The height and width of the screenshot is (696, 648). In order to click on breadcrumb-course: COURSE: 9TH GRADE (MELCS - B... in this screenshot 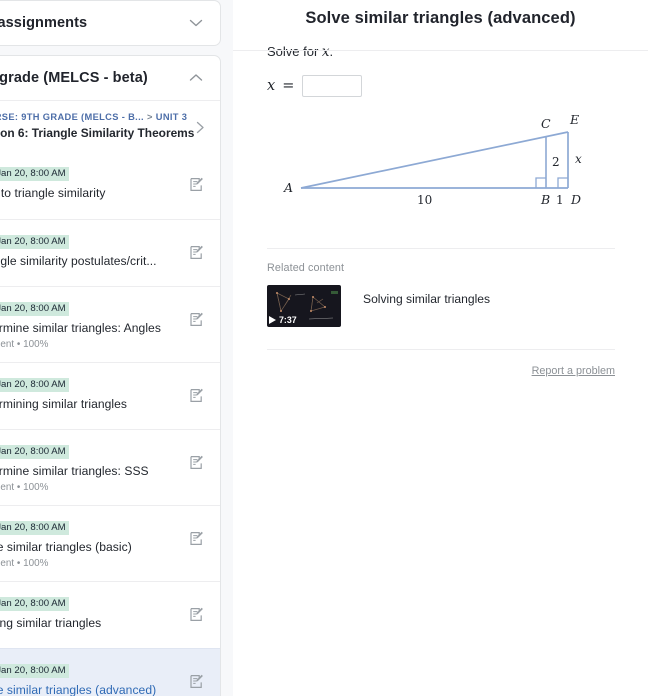, I will do `click(72, 117)`.